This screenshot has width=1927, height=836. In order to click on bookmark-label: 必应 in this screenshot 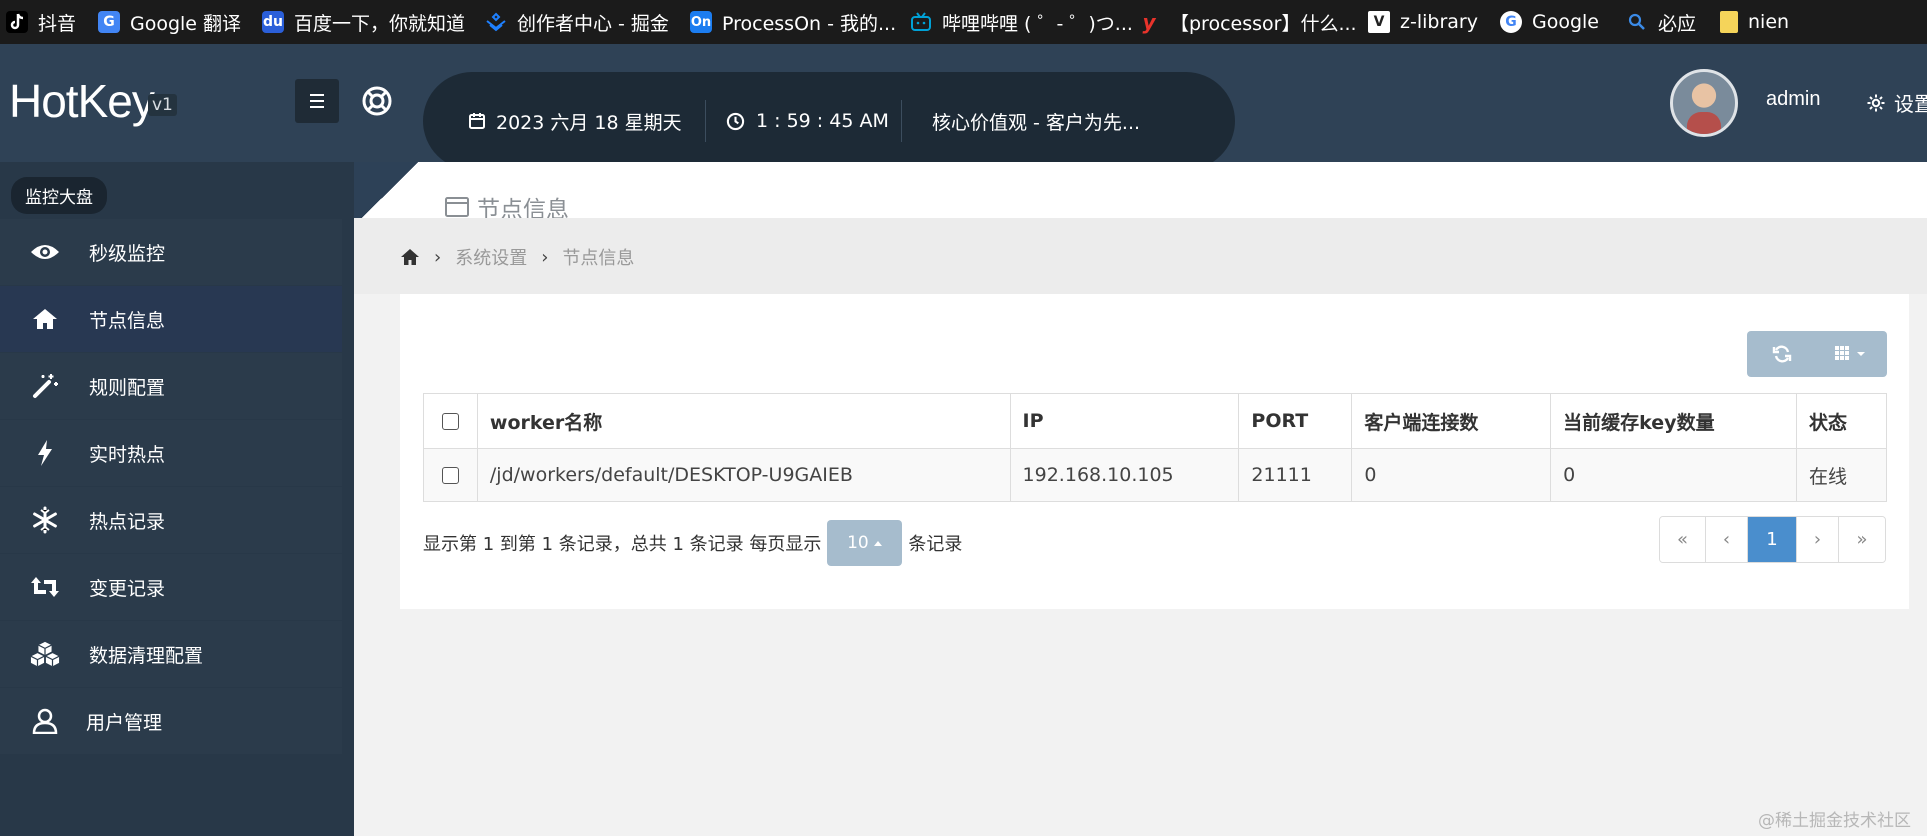, I will do `click(1677, 23)`.